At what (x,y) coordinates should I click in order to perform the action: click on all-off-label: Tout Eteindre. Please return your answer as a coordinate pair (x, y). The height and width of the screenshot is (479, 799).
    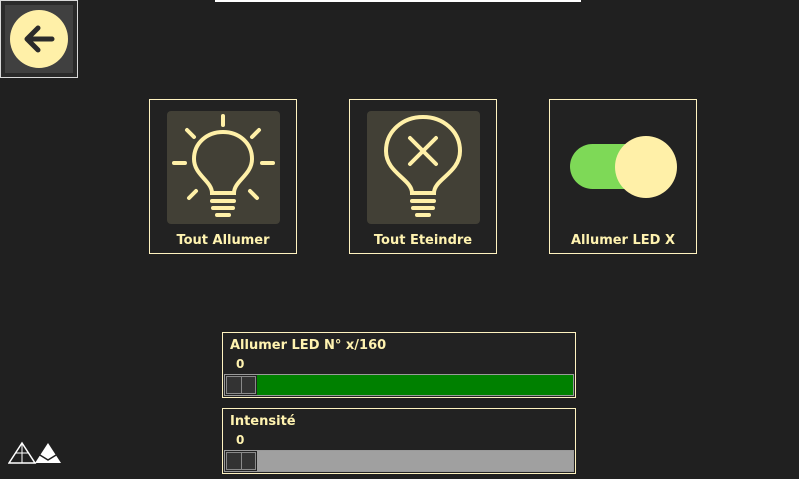
    Looking at the image, I should click on (423, 240).